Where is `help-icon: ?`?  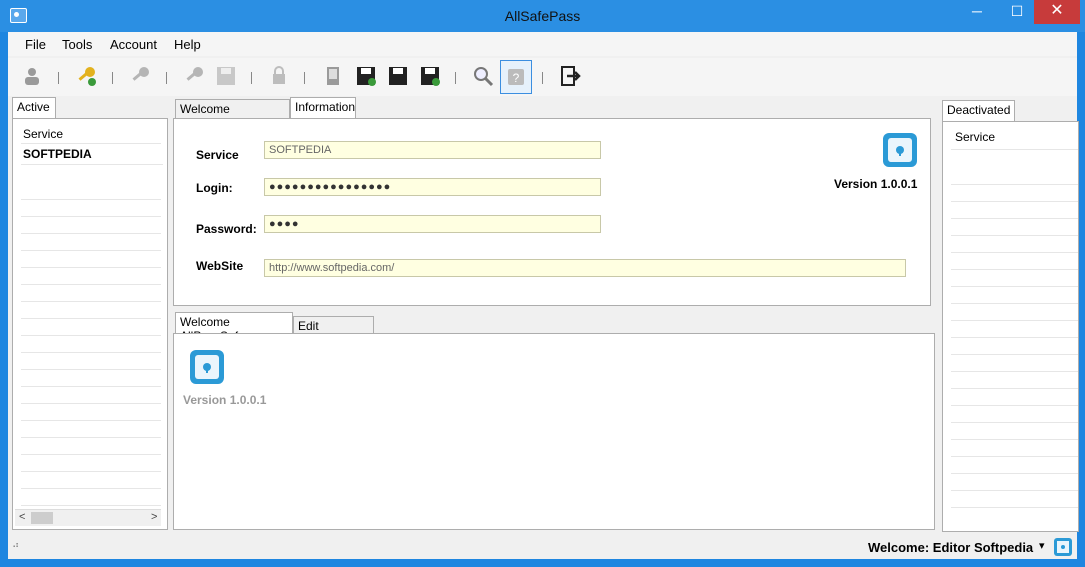
help-icon: ? is located at coordinates (516, 77).